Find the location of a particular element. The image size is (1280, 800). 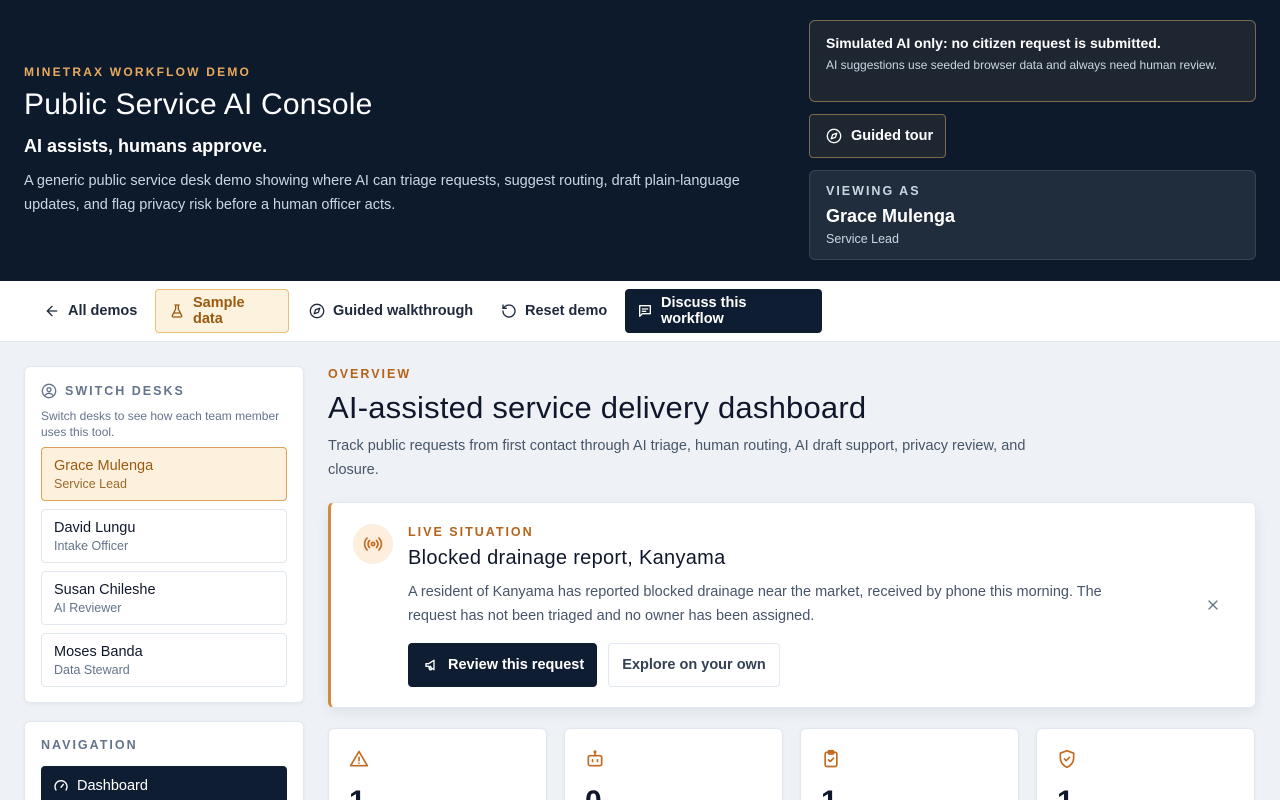

message-icon is located at coordinates (645, 311).